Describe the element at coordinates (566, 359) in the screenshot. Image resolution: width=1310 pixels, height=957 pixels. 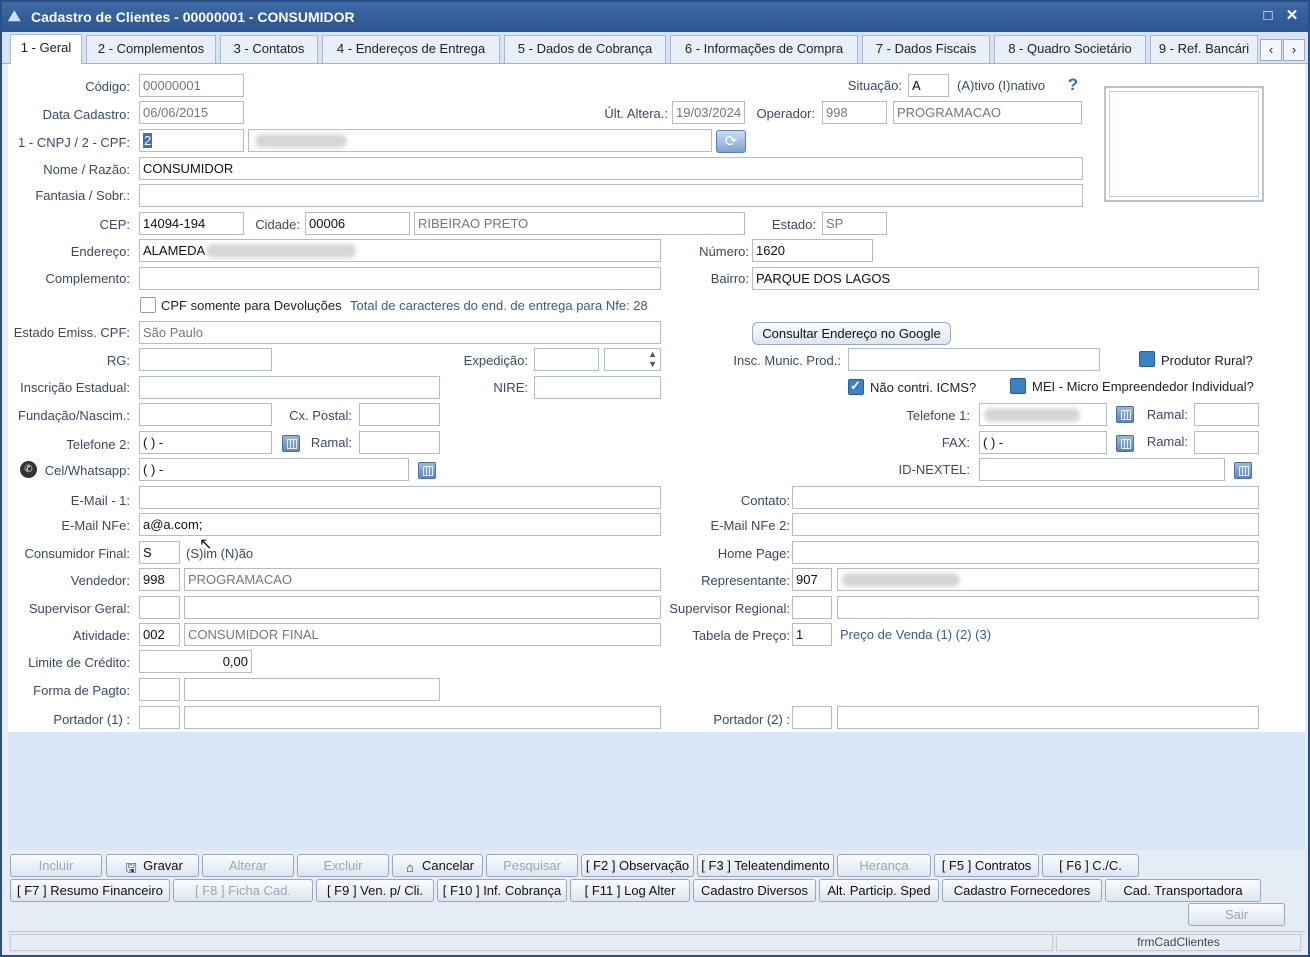
I see `expedicao-date-field` at that location.